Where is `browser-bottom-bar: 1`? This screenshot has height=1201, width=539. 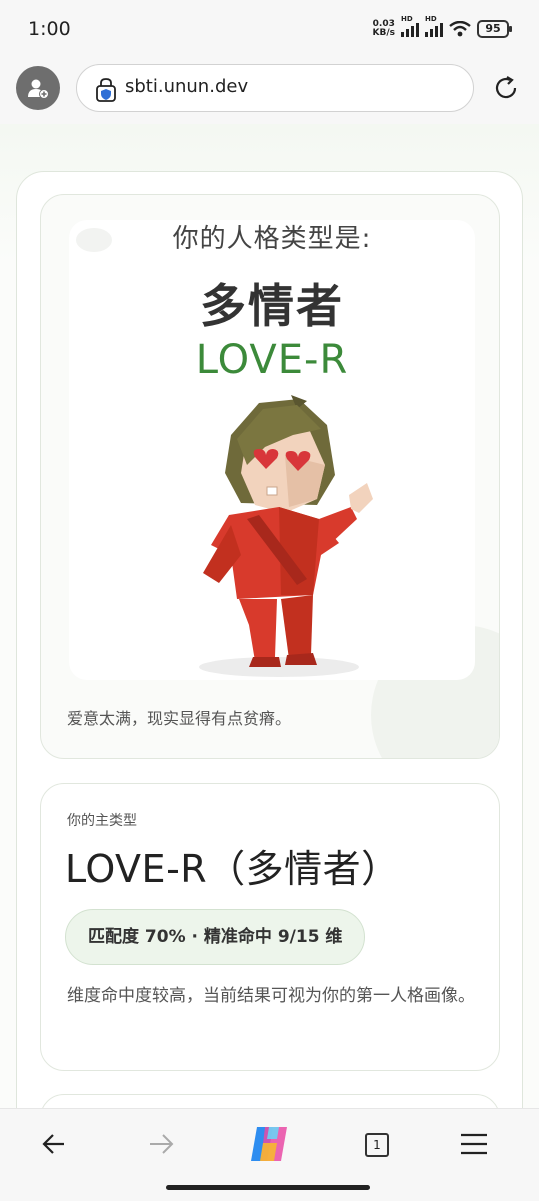 browser-bottom-bar: 1 is located at coordinates (269, 1154).